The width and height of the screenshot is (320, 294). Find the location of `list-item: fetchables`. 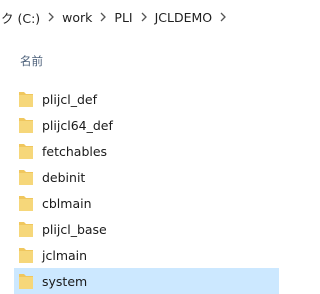

list-item: fetchables is located at coordinates (146, 151).